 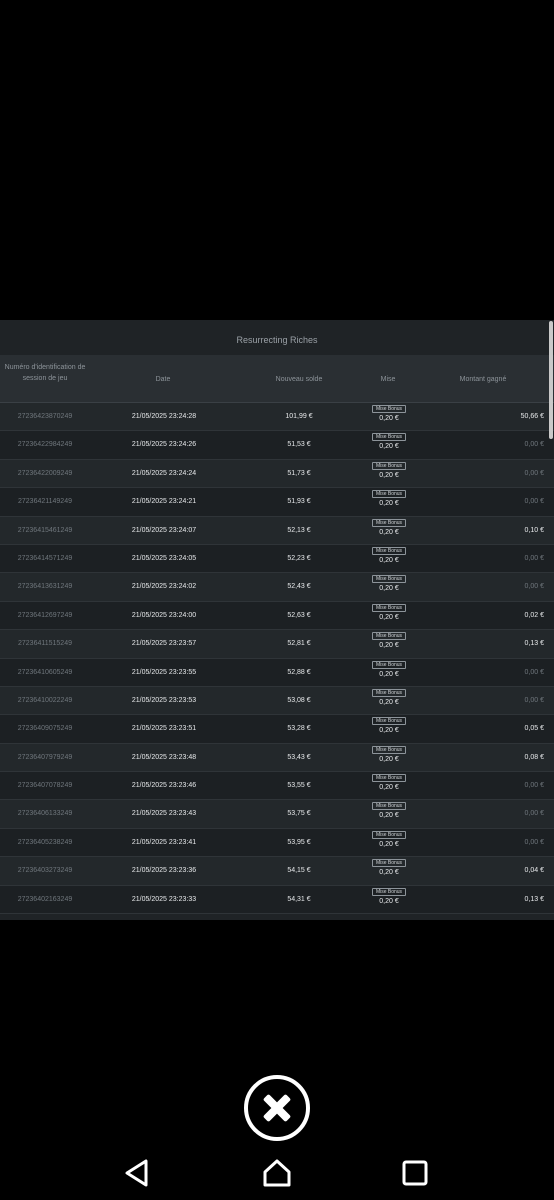 What do you see at coordinates (164, 445) in the screenshot?
I see `row-date: 21/05/2025 23:24:26` at bounding box center [164, 445].